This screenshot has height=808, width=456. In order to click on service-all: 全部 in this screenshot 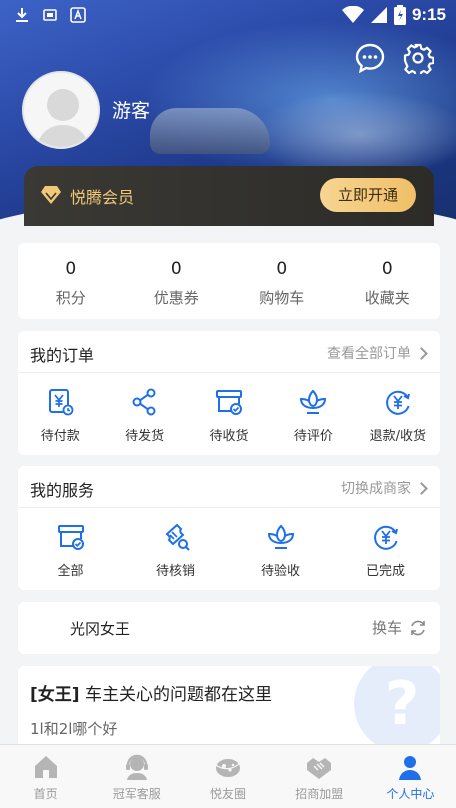, I will do `click(70, 550)`.